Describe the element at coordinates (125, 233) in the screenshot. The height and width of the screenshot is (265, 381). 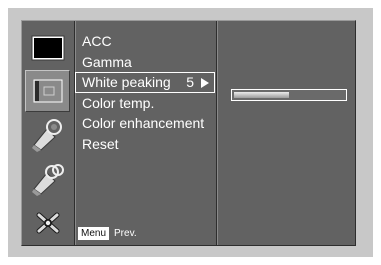
I see `prev-label: Prev.` at that location.